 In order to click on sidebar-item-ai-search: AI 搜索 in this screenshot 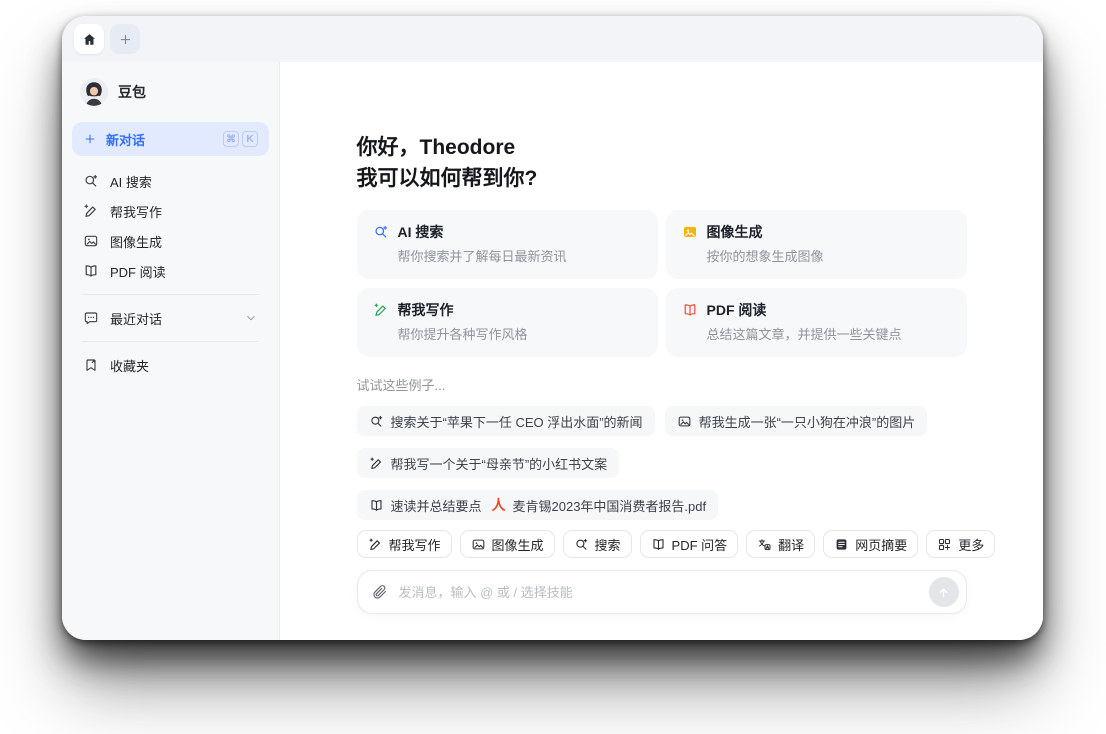, I will do `click(170, 181)`.